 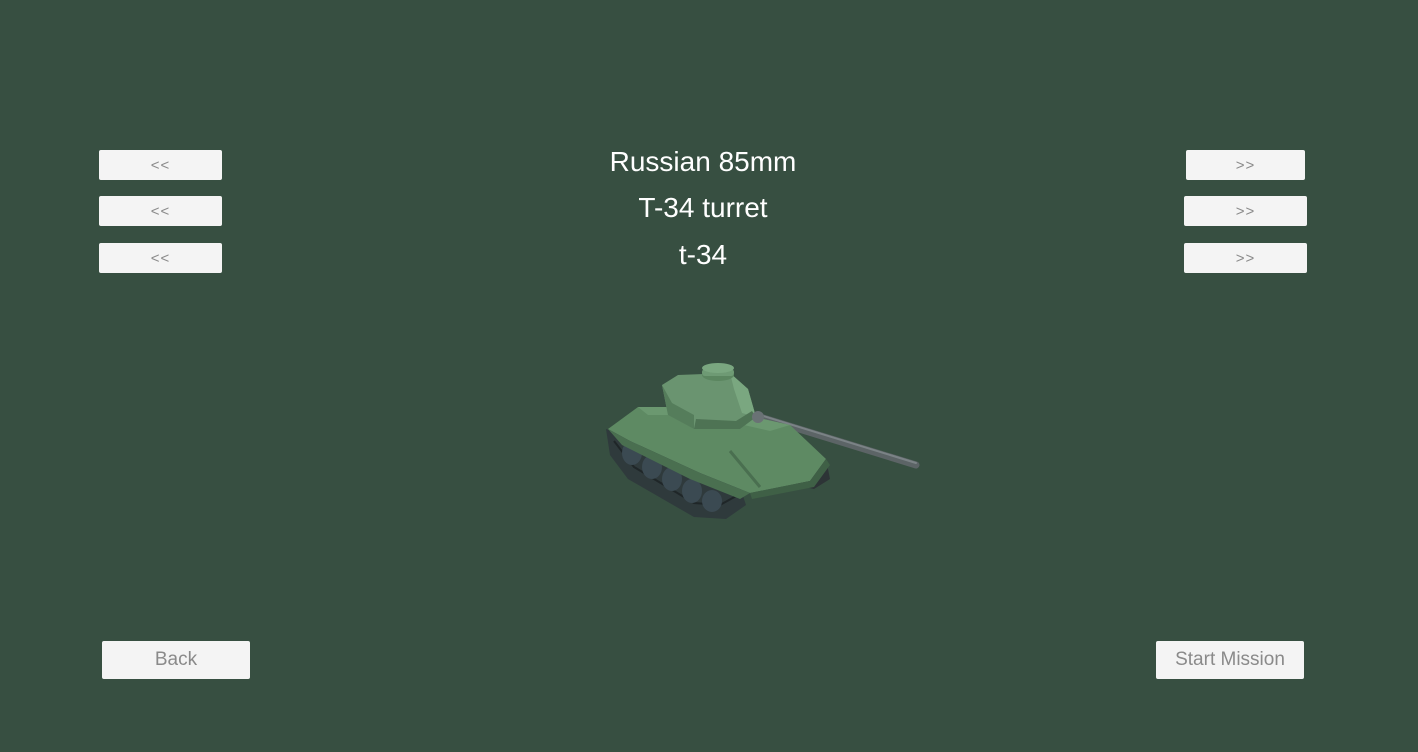 What do you see at coordinates (703, 161) in the screenshot?
I see `gun-label: Russian 85mm` at bounding box center [703, 161].